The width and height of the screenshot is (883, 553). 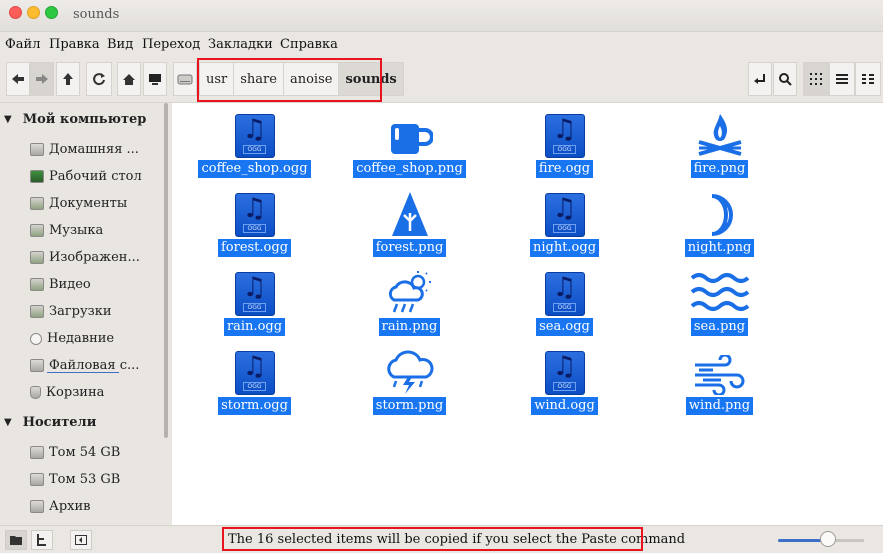 What do you see at coordinates (84, 119) in the screenshot?
I see `sidebar-section-label: Мой компьютер` at bounding box center [84, 119].